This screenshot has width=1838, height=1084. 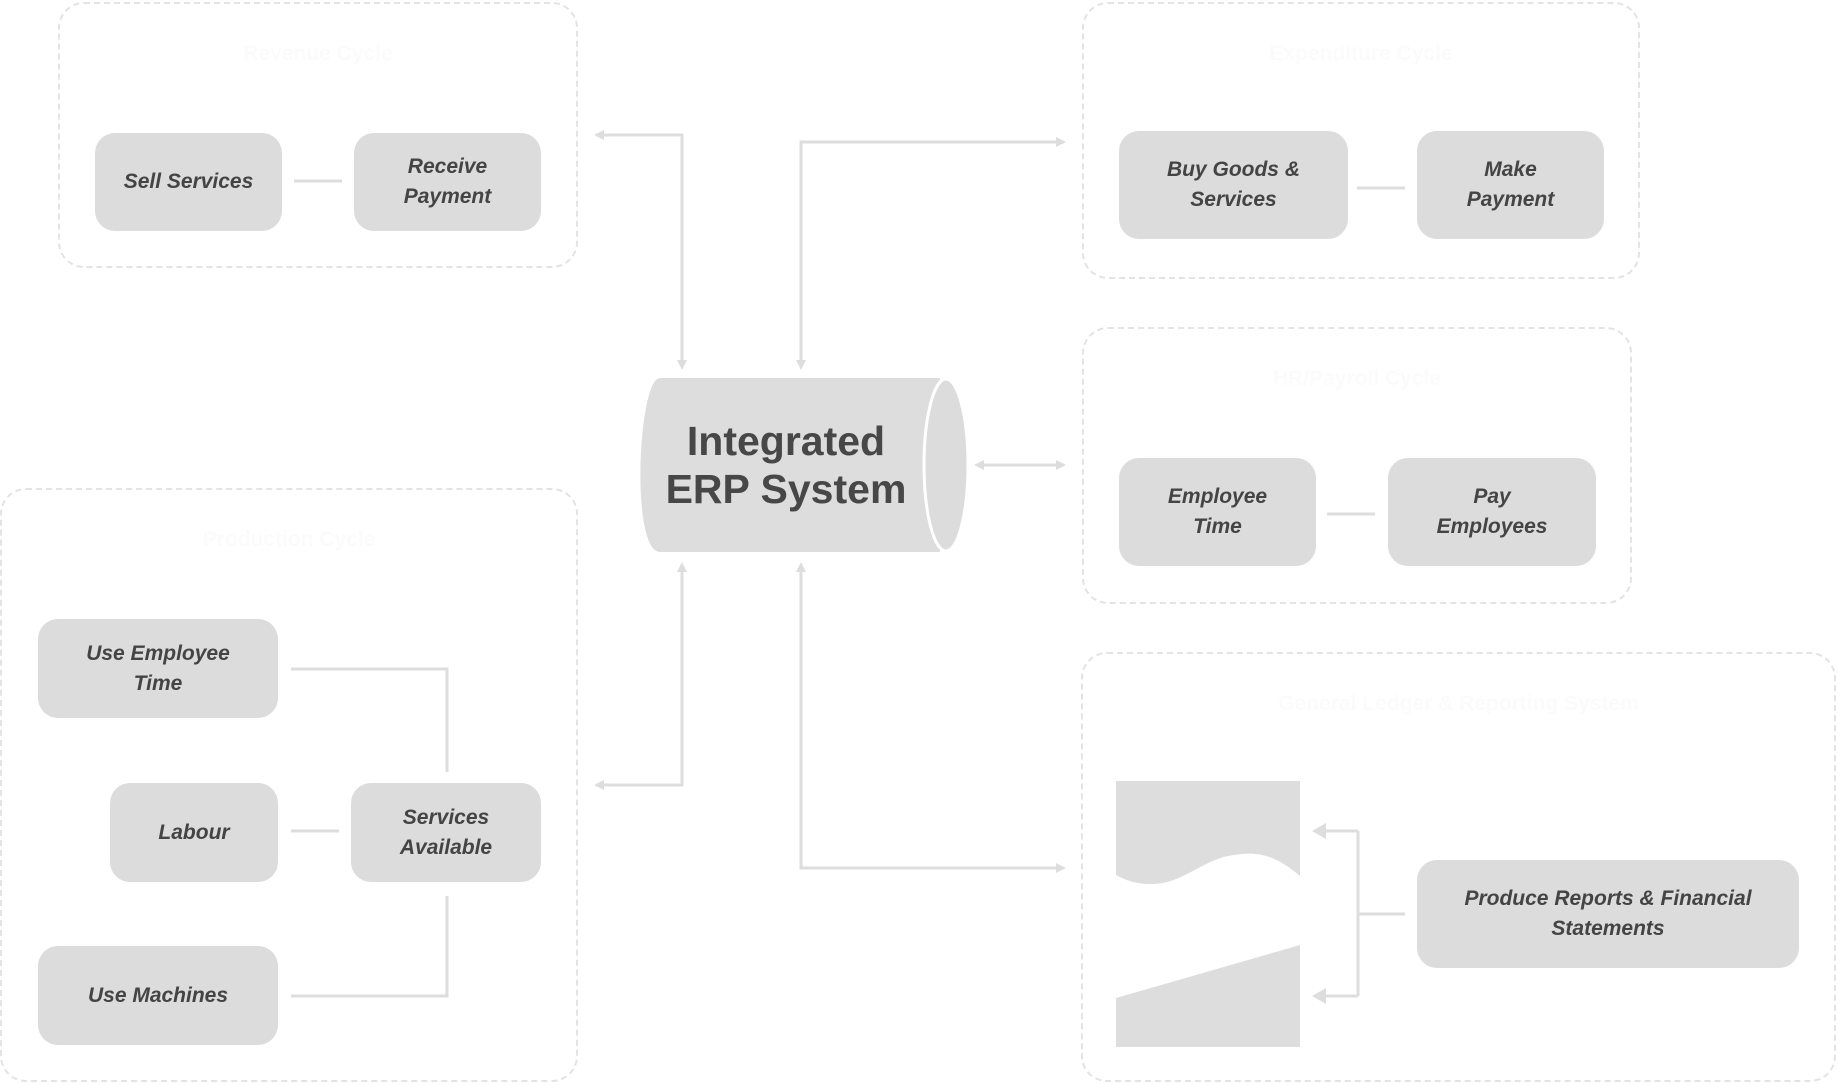 I want to click on node-employee-time: Employee Time, so click(x=1217, y=512).